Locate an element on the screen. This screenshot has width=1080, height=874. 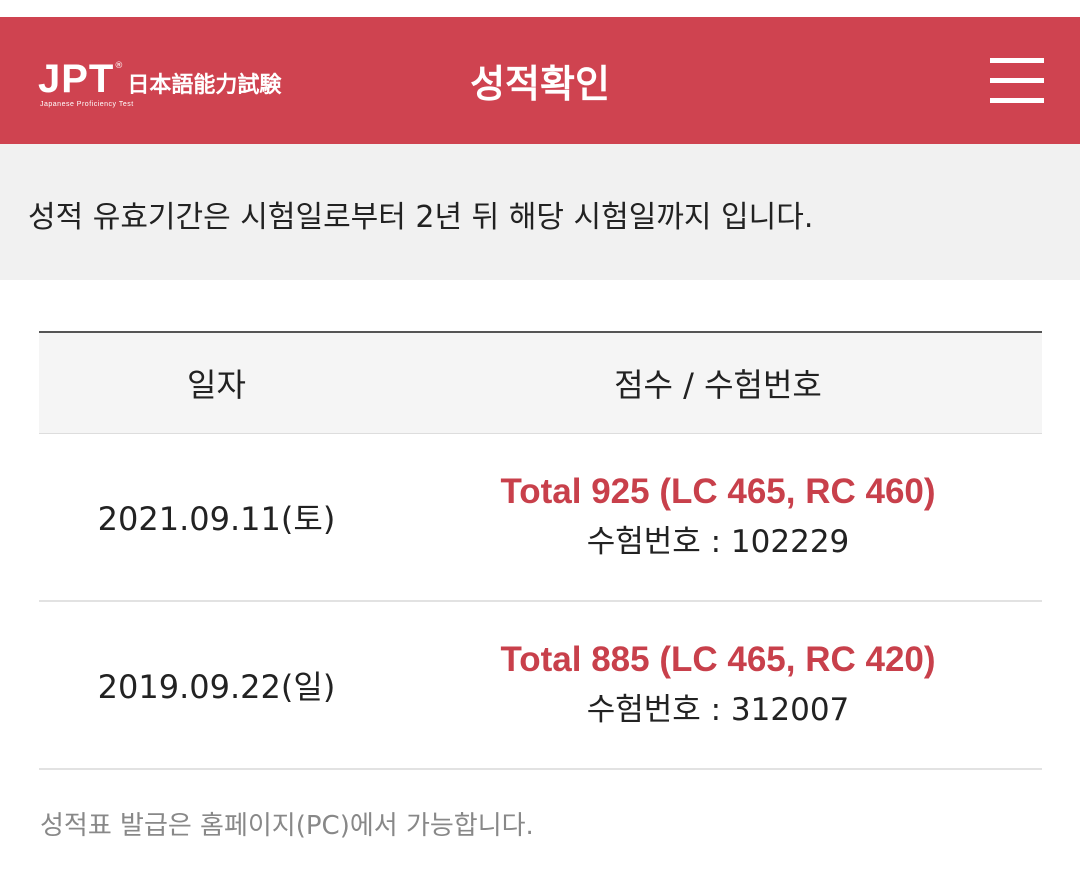
certificate-notice: 성적표 발급은 홈페이지(PC)에서 가능합니다. is located at coordinates (287, 826).